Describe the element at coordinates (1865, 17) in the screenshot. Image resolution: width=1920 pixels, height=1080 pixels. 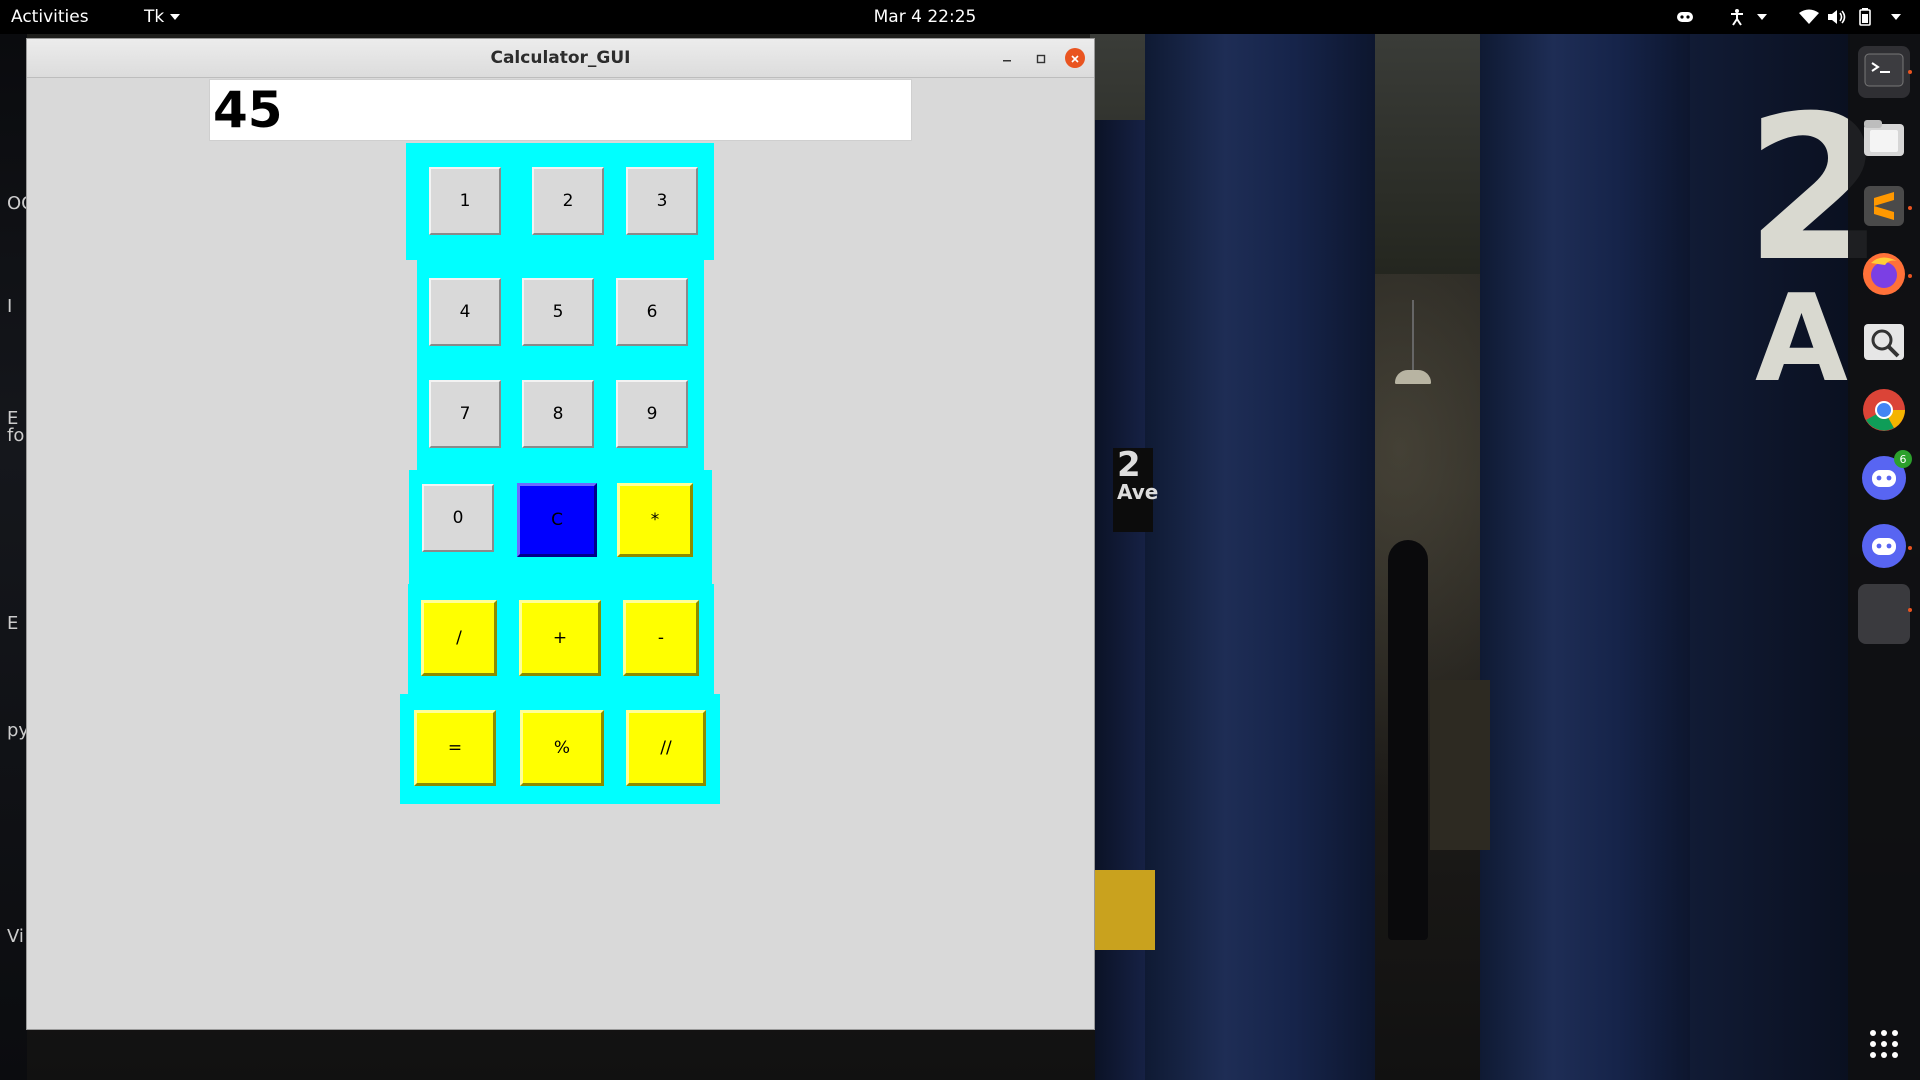
I see `battery-icon` at that location.